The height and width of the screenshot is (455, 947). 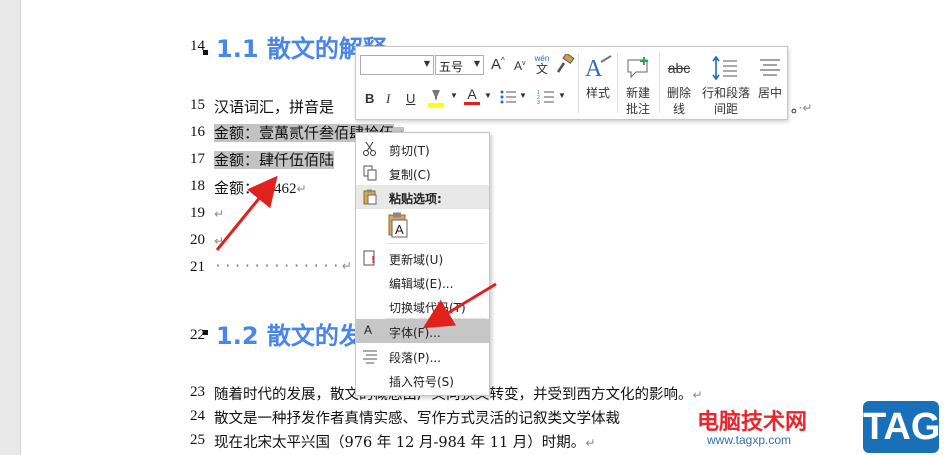 I want to click on site-watermark: 电脑技术网 www.tagxp.com TAG, so click(x=816, y=427).